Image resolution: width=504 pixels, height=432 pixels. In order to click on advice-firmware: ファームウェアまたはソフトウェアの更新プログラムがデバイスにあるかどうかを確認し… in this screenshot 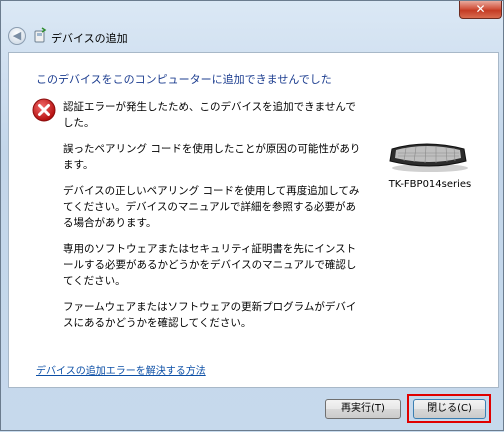, I will do `click(210, 315)`.